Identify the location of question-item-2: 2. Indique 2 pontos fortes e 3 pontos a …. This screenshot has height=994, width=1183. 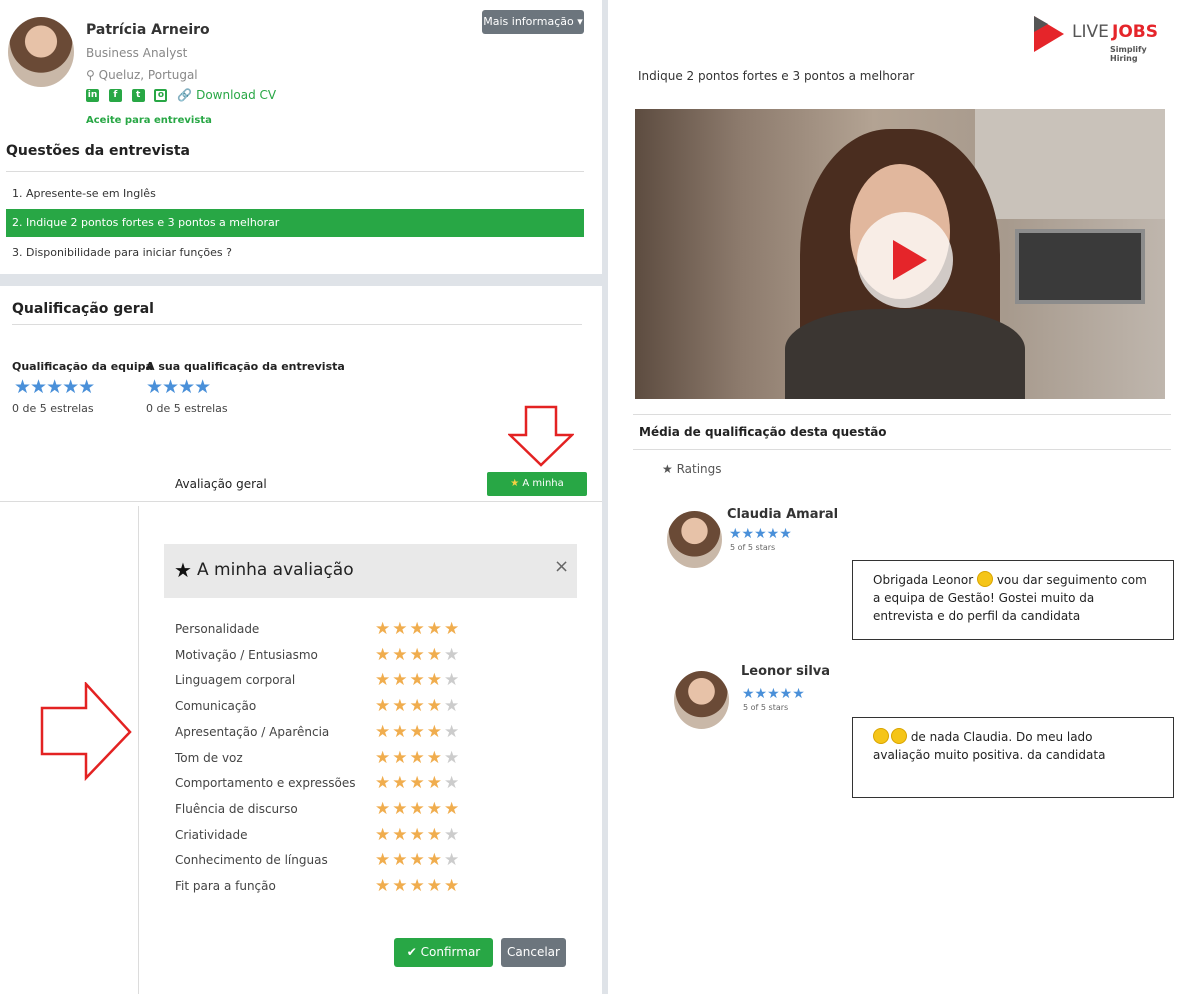
(295, 223).